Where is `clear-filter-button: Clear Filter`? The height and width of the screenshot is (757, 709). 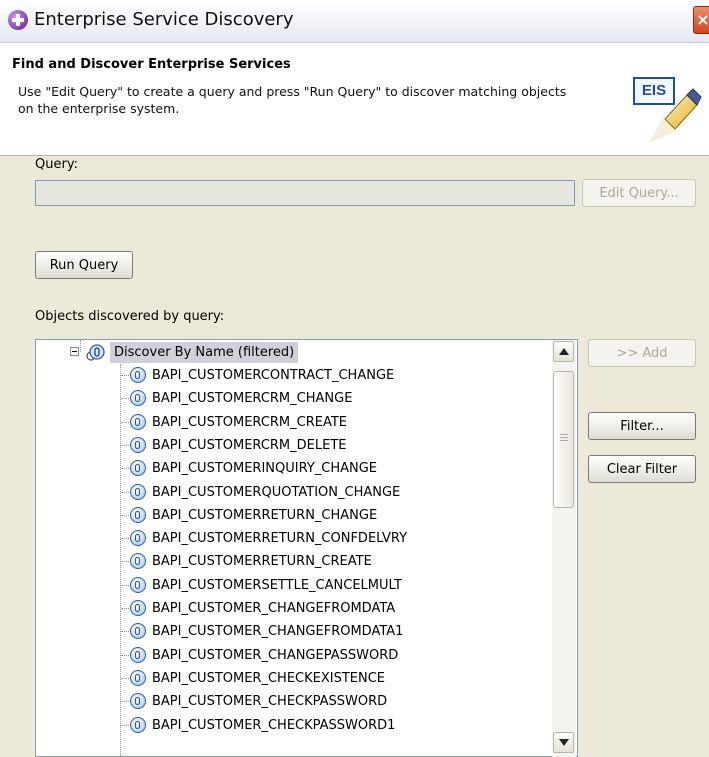 clear-filter-button: Clear Filter is located at coordinates (642, 469).